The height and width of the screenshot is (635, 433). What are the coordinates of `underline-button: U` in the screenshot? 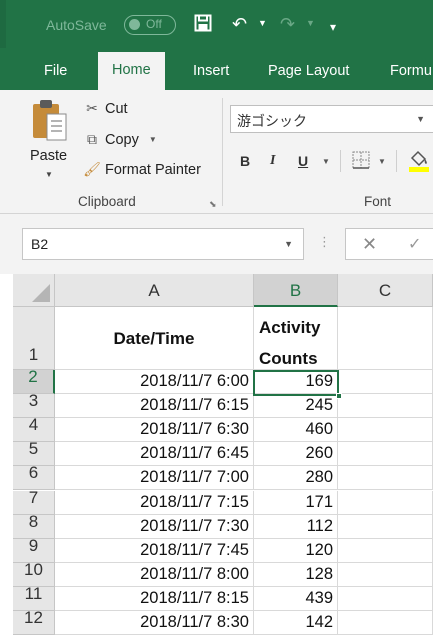 It's located at (303, 161).